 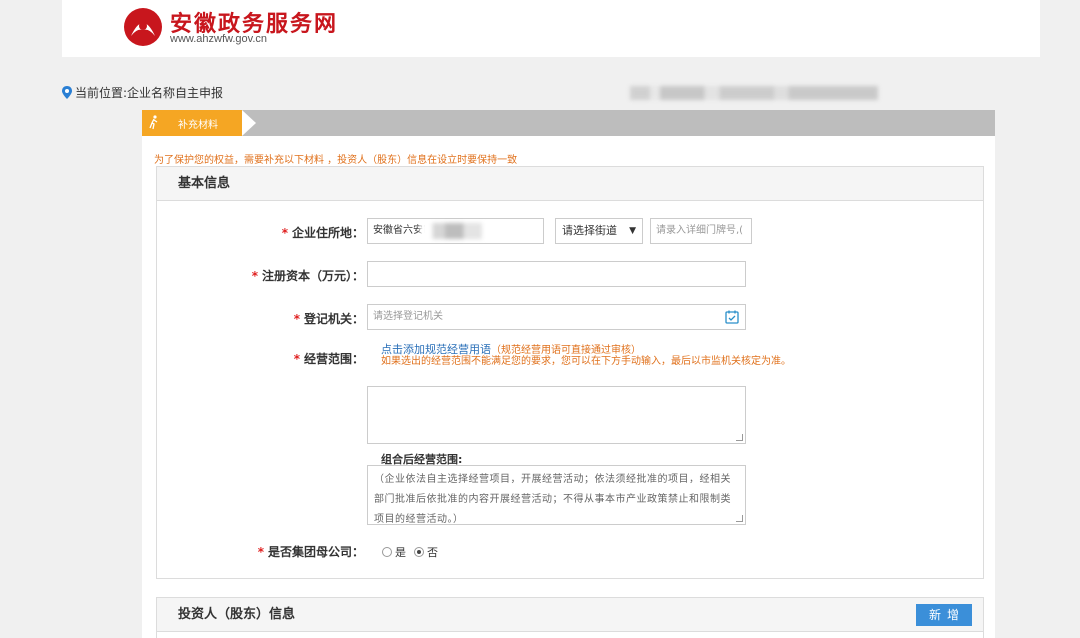 What do you see at coordinates (556, 317) in the screenshot?
I see `authority-select-input: 请选择登记机关` at bounding box center [556, 317].